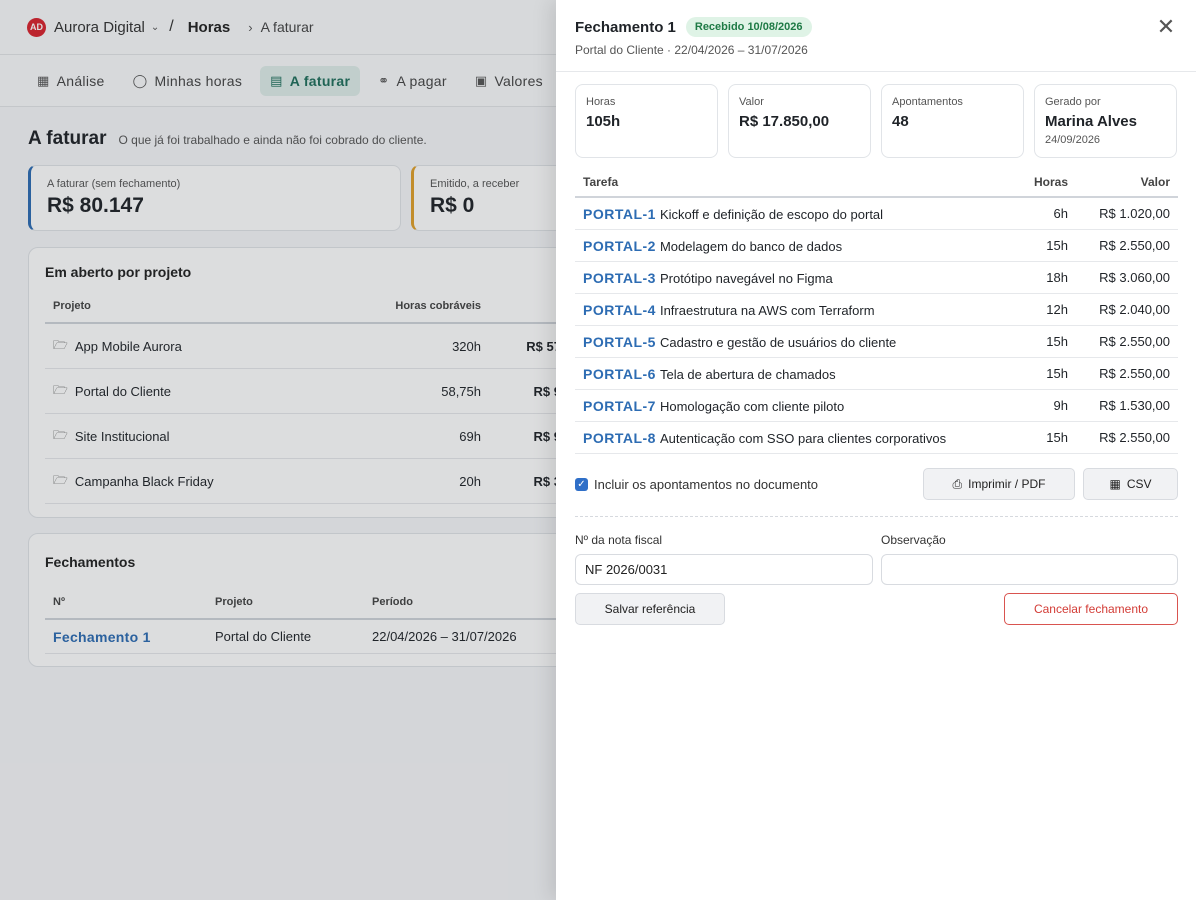 This screenshot has height=900, width=1196. What do you see at coordinates (1139, 484) in the screenshot?
I see `csv-label: CSV` at bounding box center [1139, 484].